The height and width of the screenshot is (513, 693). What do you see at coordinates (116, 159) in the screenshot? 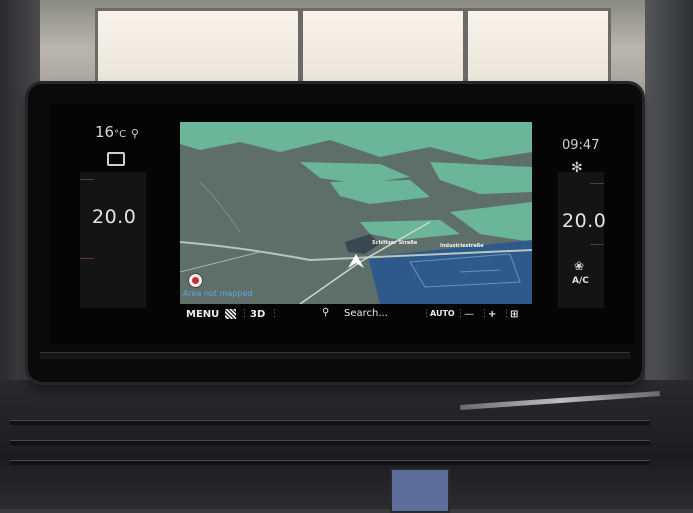
I see `heated-seat-icon` at bounding box center [116, 159].